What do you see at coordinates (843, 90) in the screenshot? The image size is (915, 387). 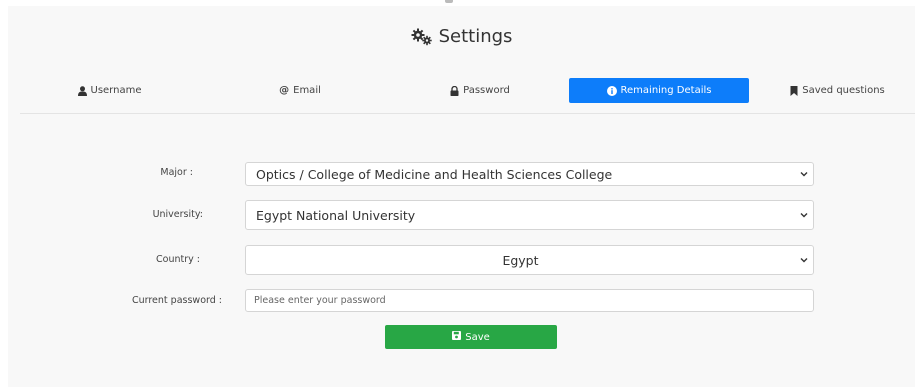 I see `tab-label: Saved questions` at bounding box center [843, 90].